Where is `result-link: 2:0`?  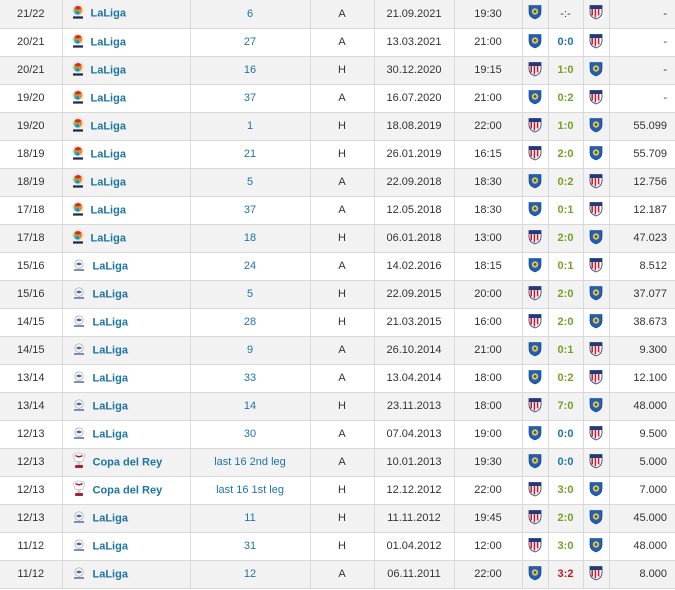 result-link: 2:0 is located at coordinates (566, 518).